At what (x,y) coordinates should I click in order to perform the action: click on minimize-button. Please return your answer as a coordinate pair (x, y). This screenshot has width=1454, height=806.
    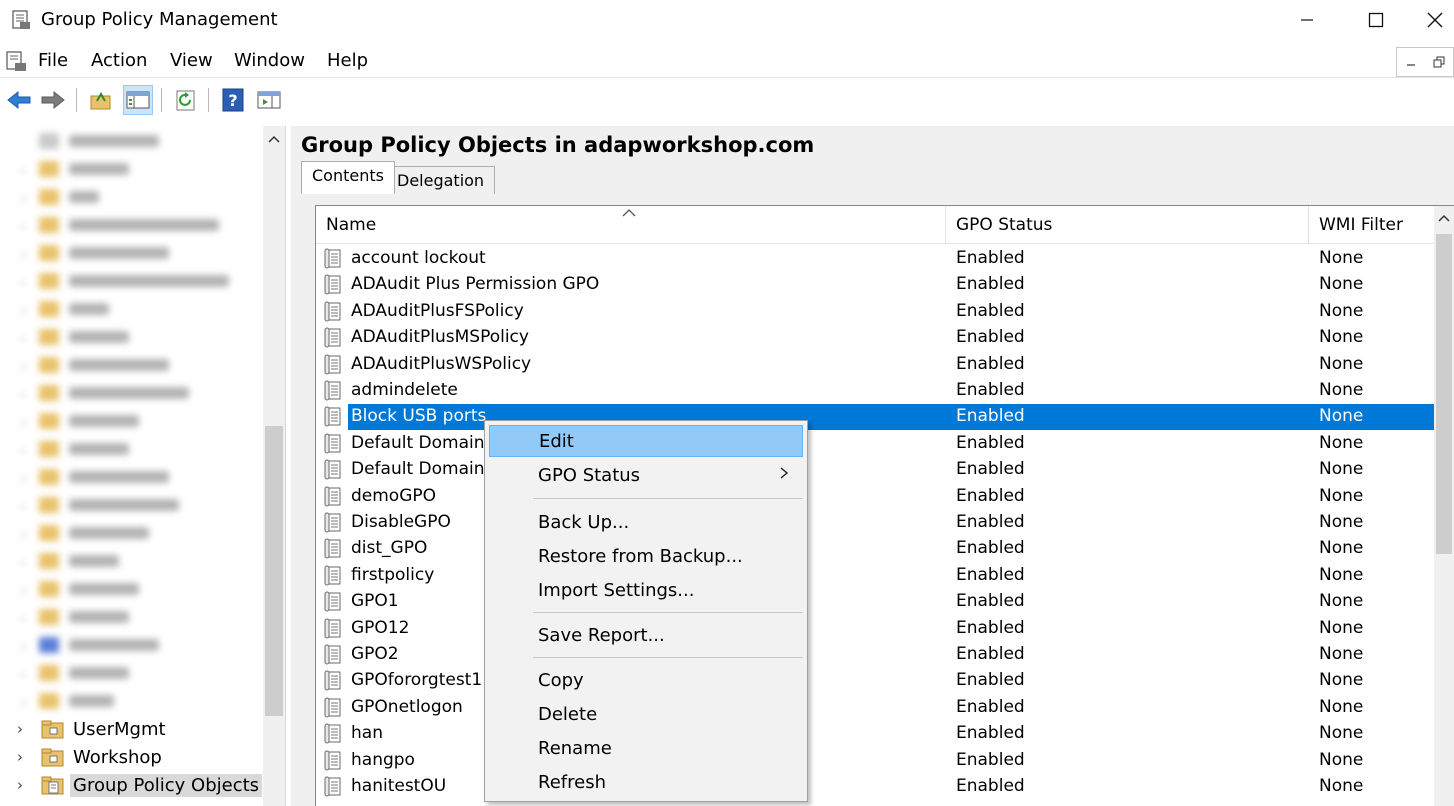
    Looking at the image, I should click on (1307, 20).